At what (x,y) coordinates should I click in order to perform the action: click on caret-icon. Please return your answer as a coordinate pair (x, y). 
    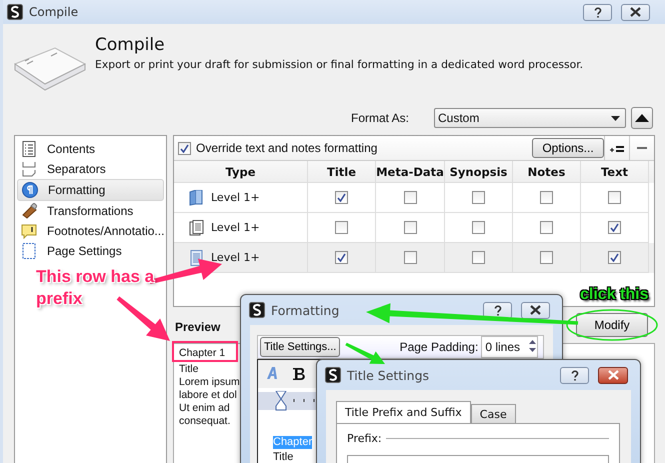
    Looking at the image, I should click on (615, 118).